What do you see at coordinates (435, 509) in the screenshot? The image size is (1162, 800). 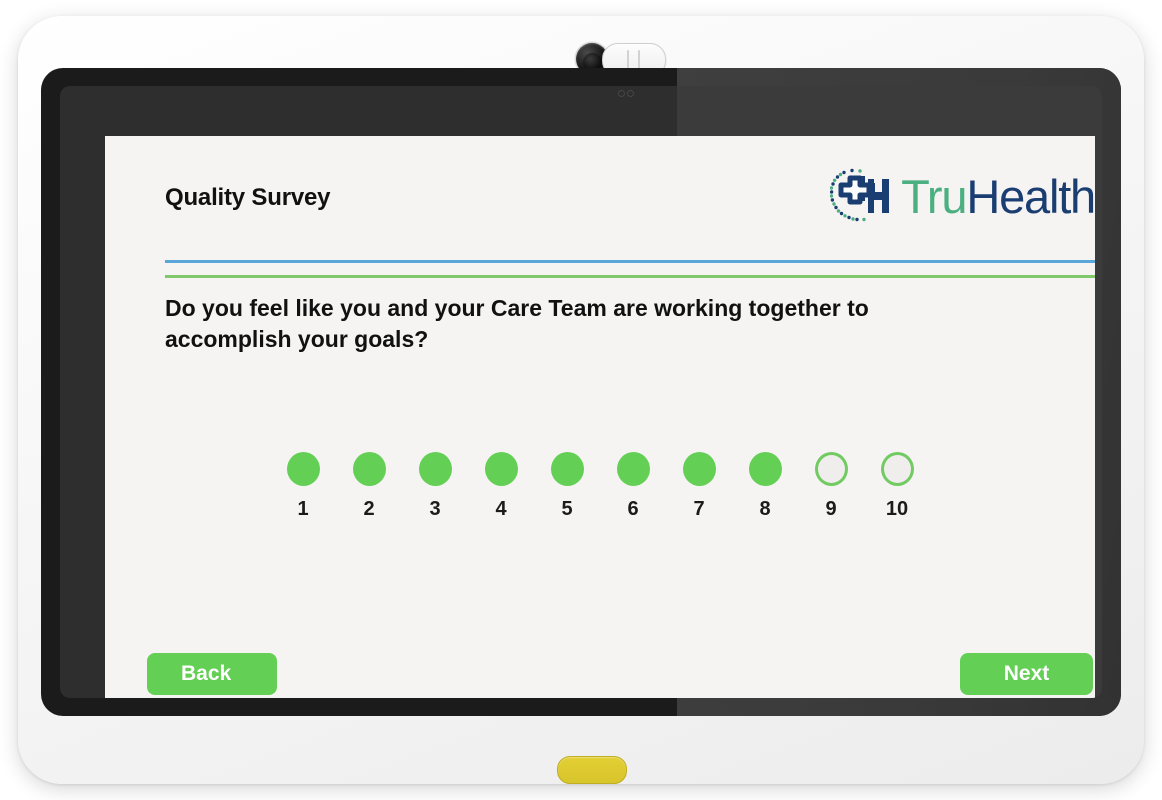 I see `rating-label-3: 3` at bounding box center [435, 509].